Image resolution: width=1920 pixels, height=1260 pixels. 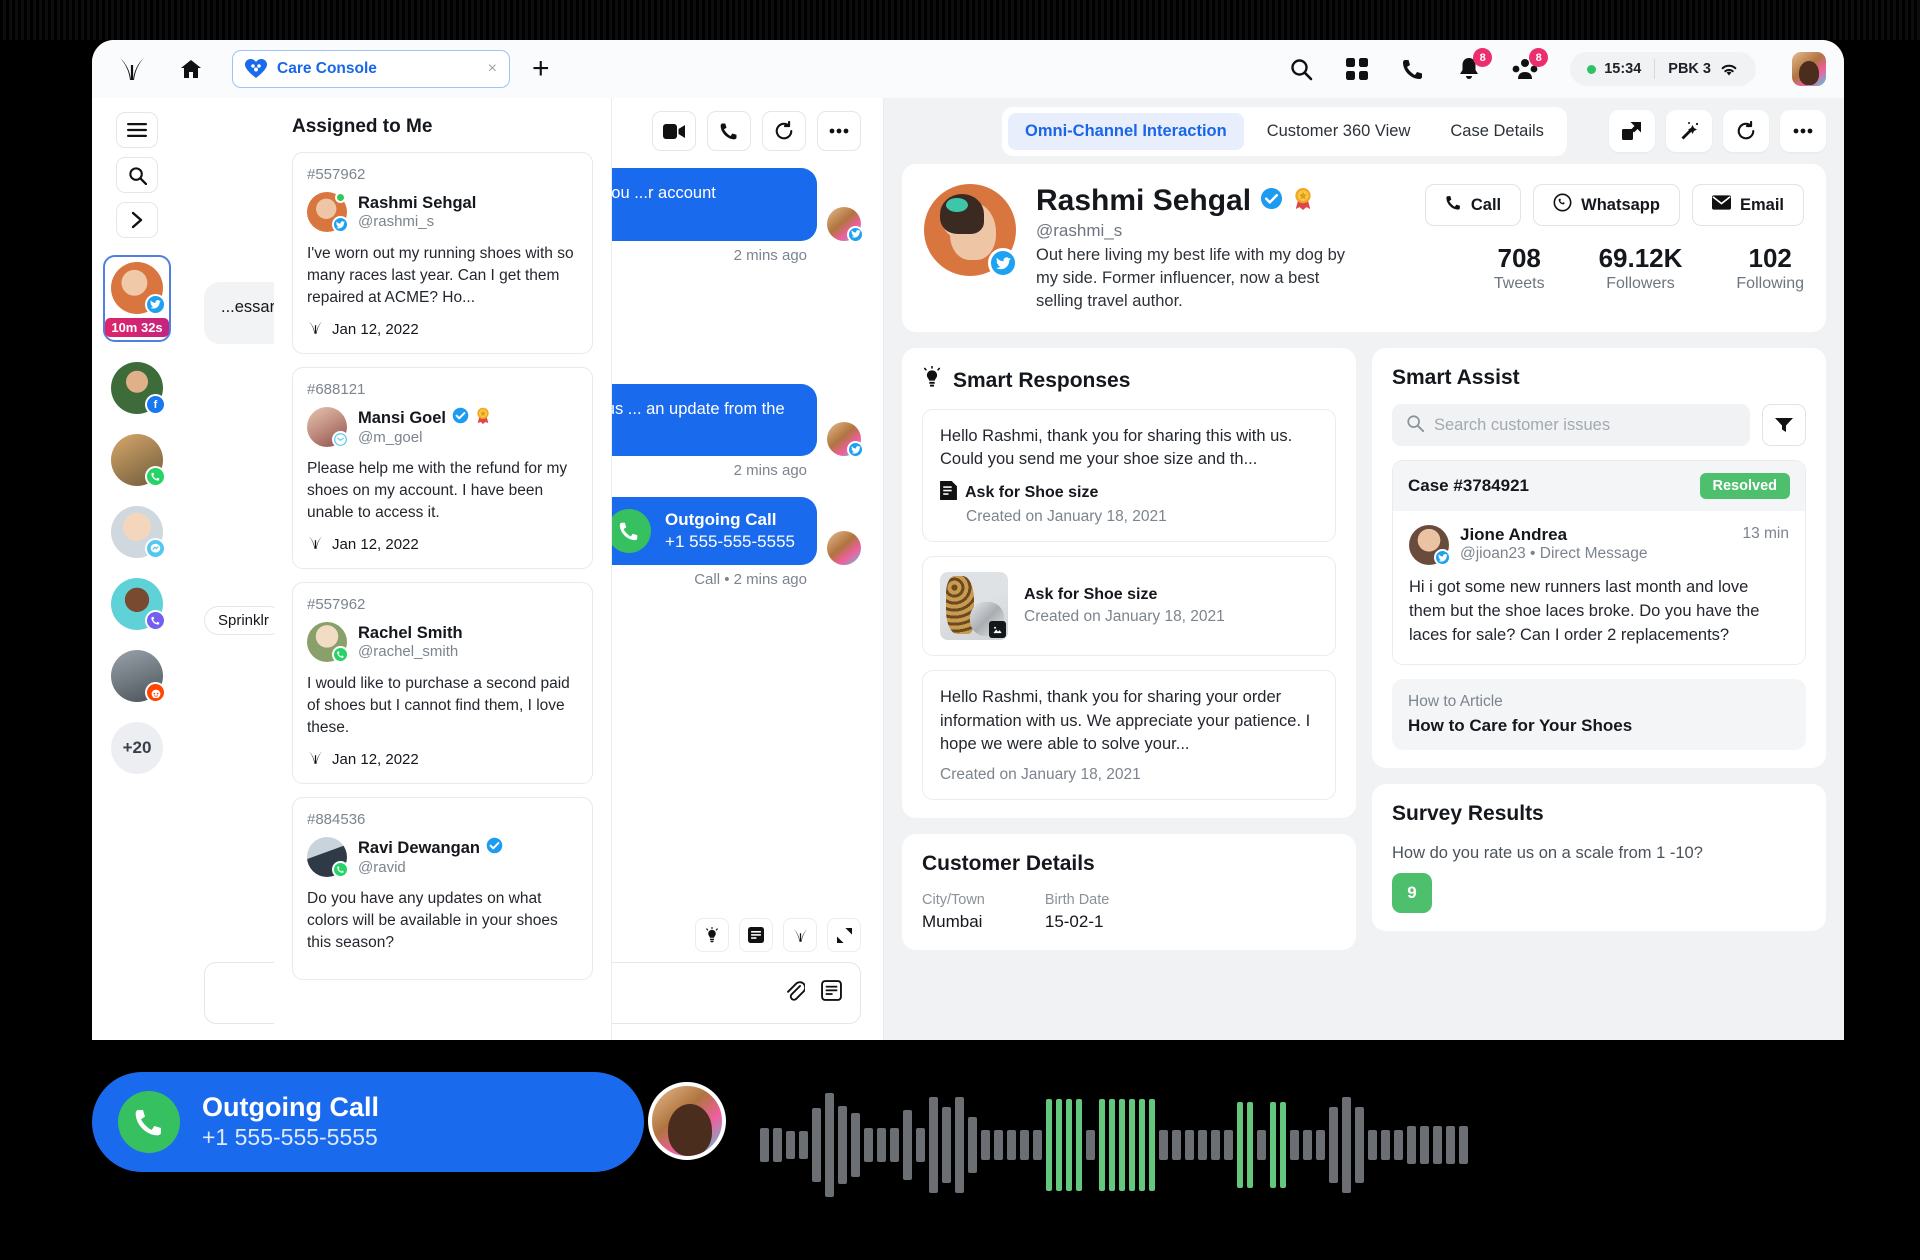 What do you see at coordinates (948, 493) in the screenshot?
I see `document-icon` at bounding box center [948, 493].